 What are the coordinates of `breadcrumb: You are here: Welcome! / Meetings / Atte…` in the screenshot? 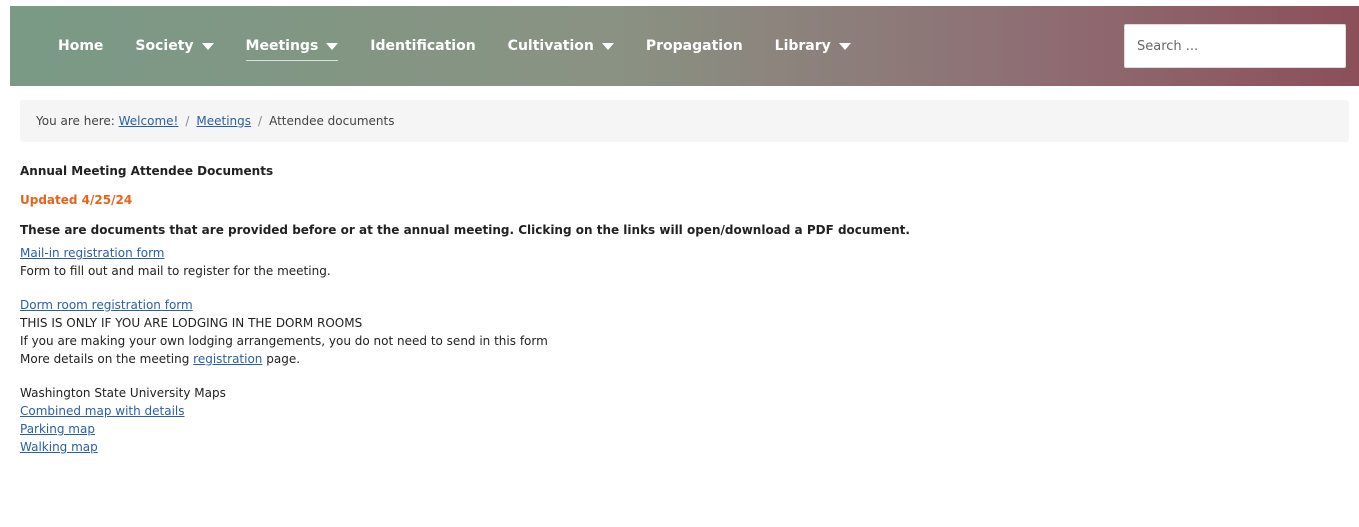 It's located at (684, 121).